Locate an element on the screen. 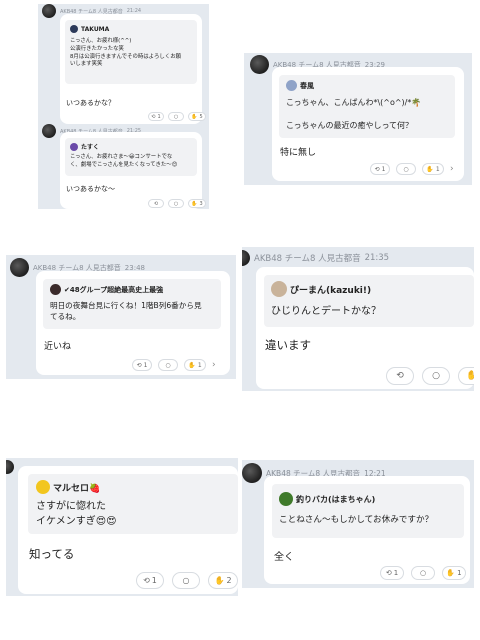 The image size is (480, 640). quote-author: たすく is located at coordinates (84, 146).